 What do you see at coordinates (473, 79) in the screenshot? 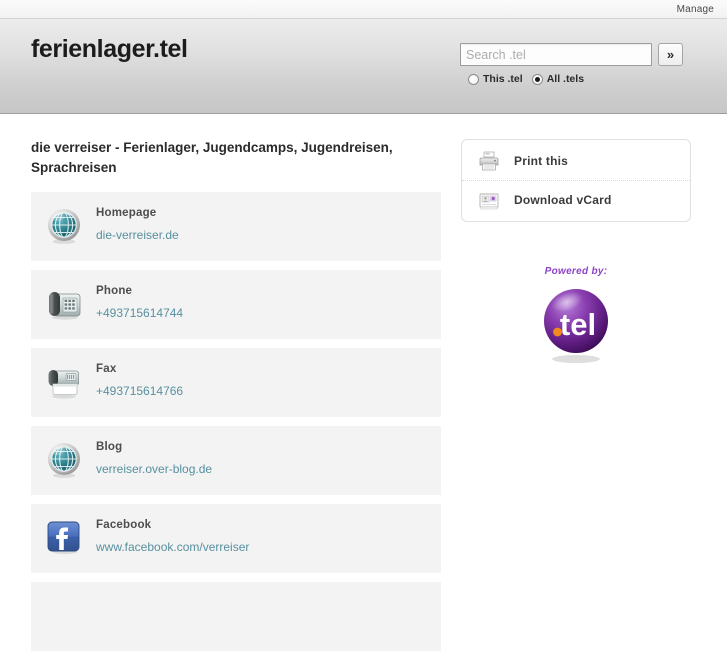
I see `radio-this-tel-dot` at bounding box center [473, 79].